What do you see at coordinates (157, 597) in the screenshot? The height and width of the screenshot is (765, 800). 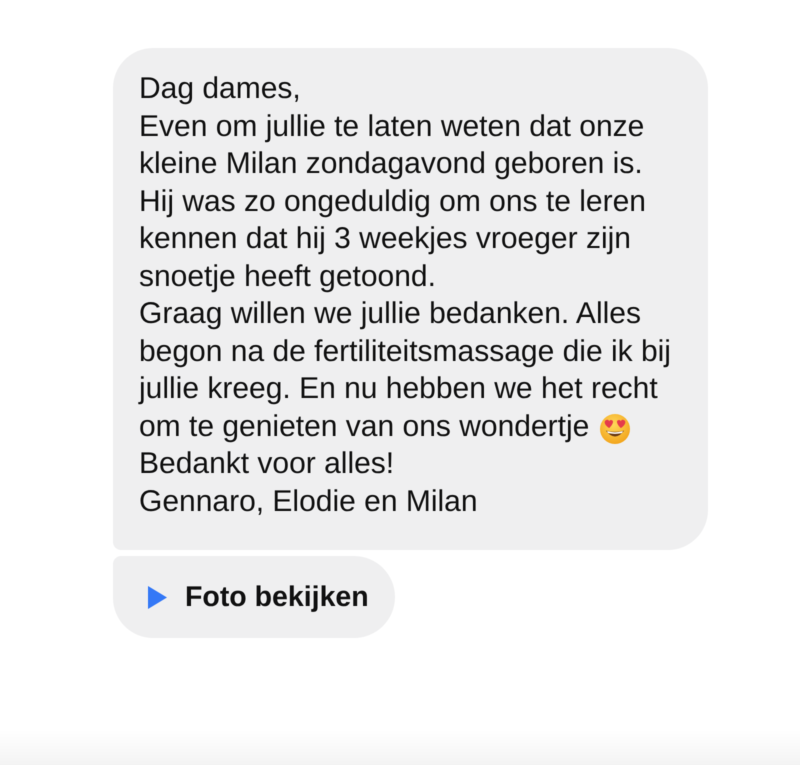 I see `play-icon` at bounding box center [157, 597].